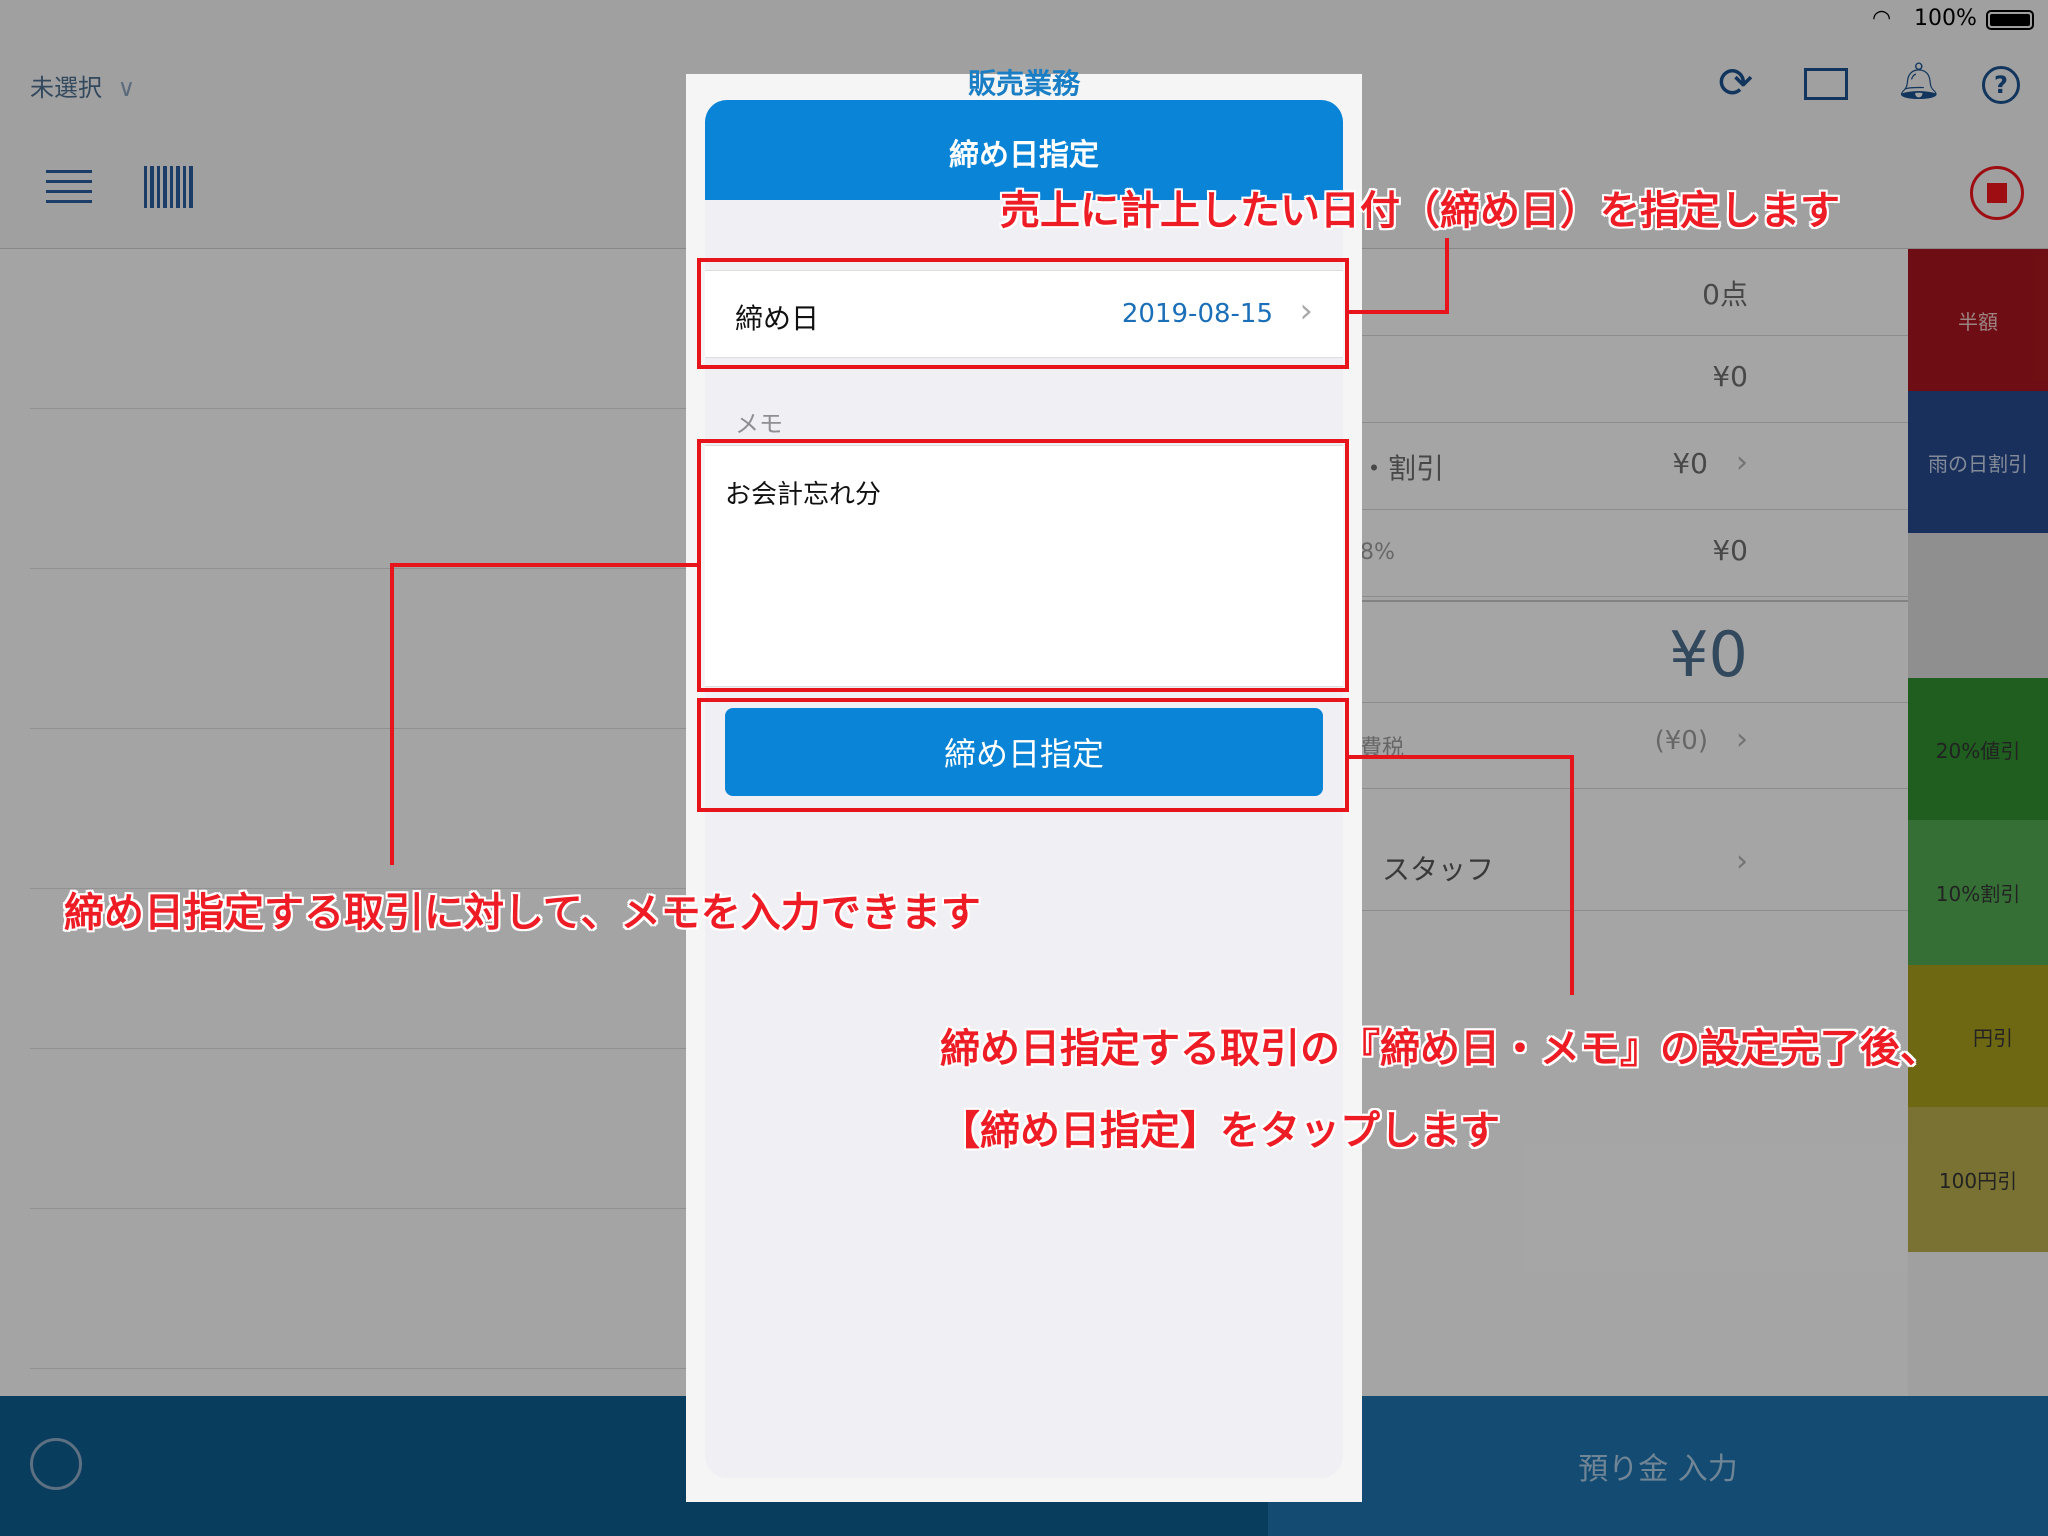 The image size is (2048, 1536). Describe the element at coordinates (1023, 313) in the screenshot. I see `highlight-date-row` at that location.